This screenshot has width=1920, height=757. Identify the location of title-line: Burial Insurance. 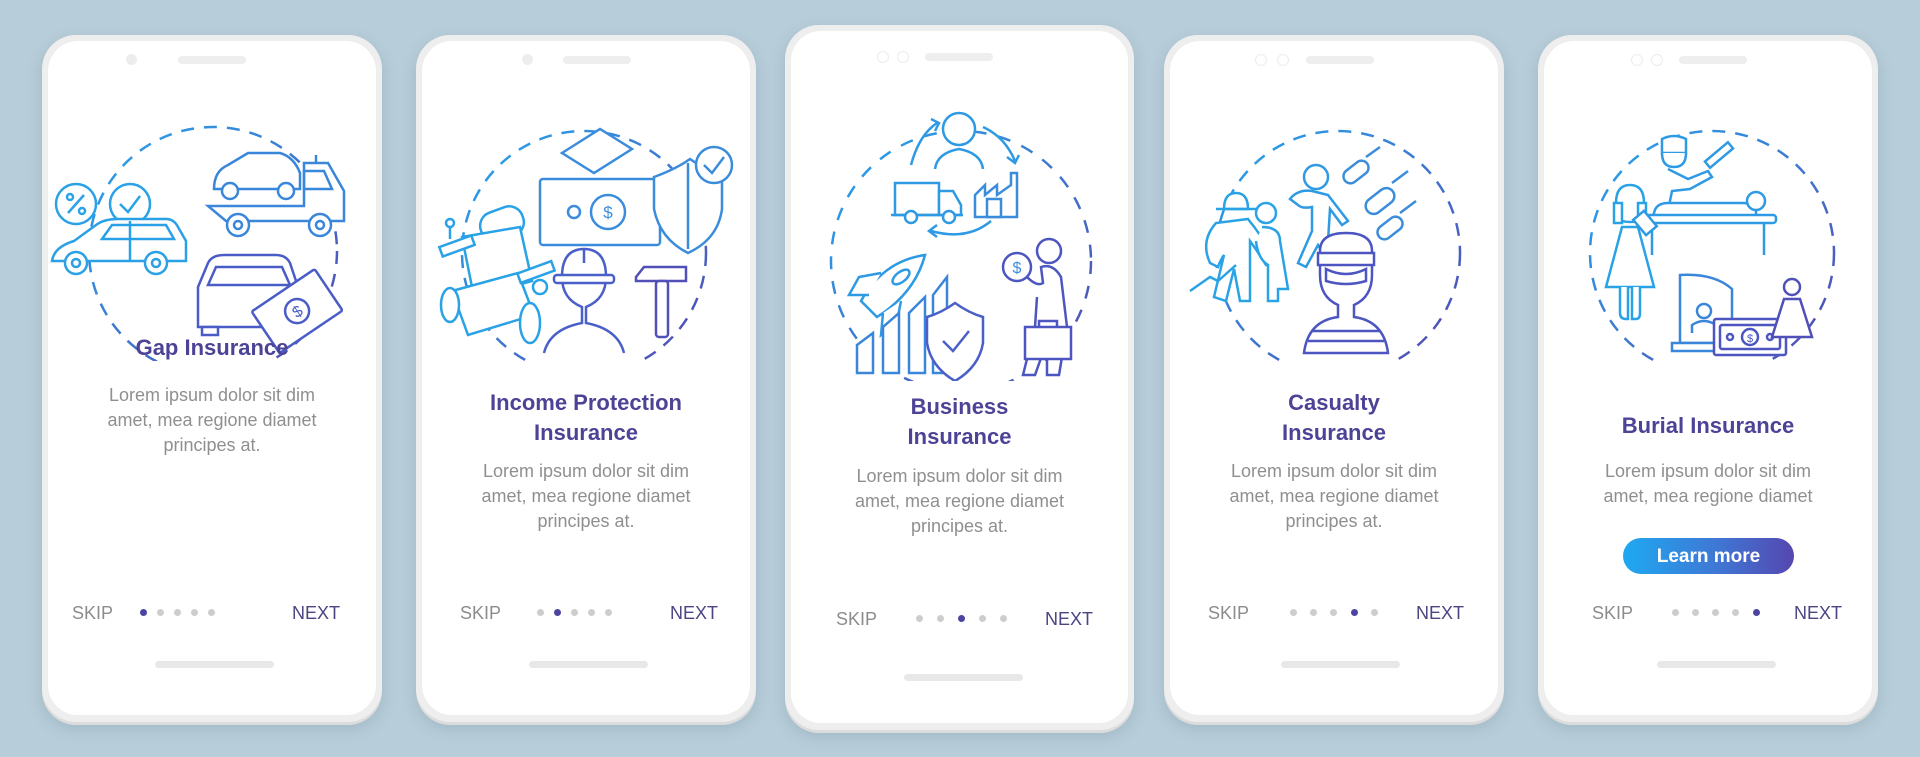
(1708, 425).